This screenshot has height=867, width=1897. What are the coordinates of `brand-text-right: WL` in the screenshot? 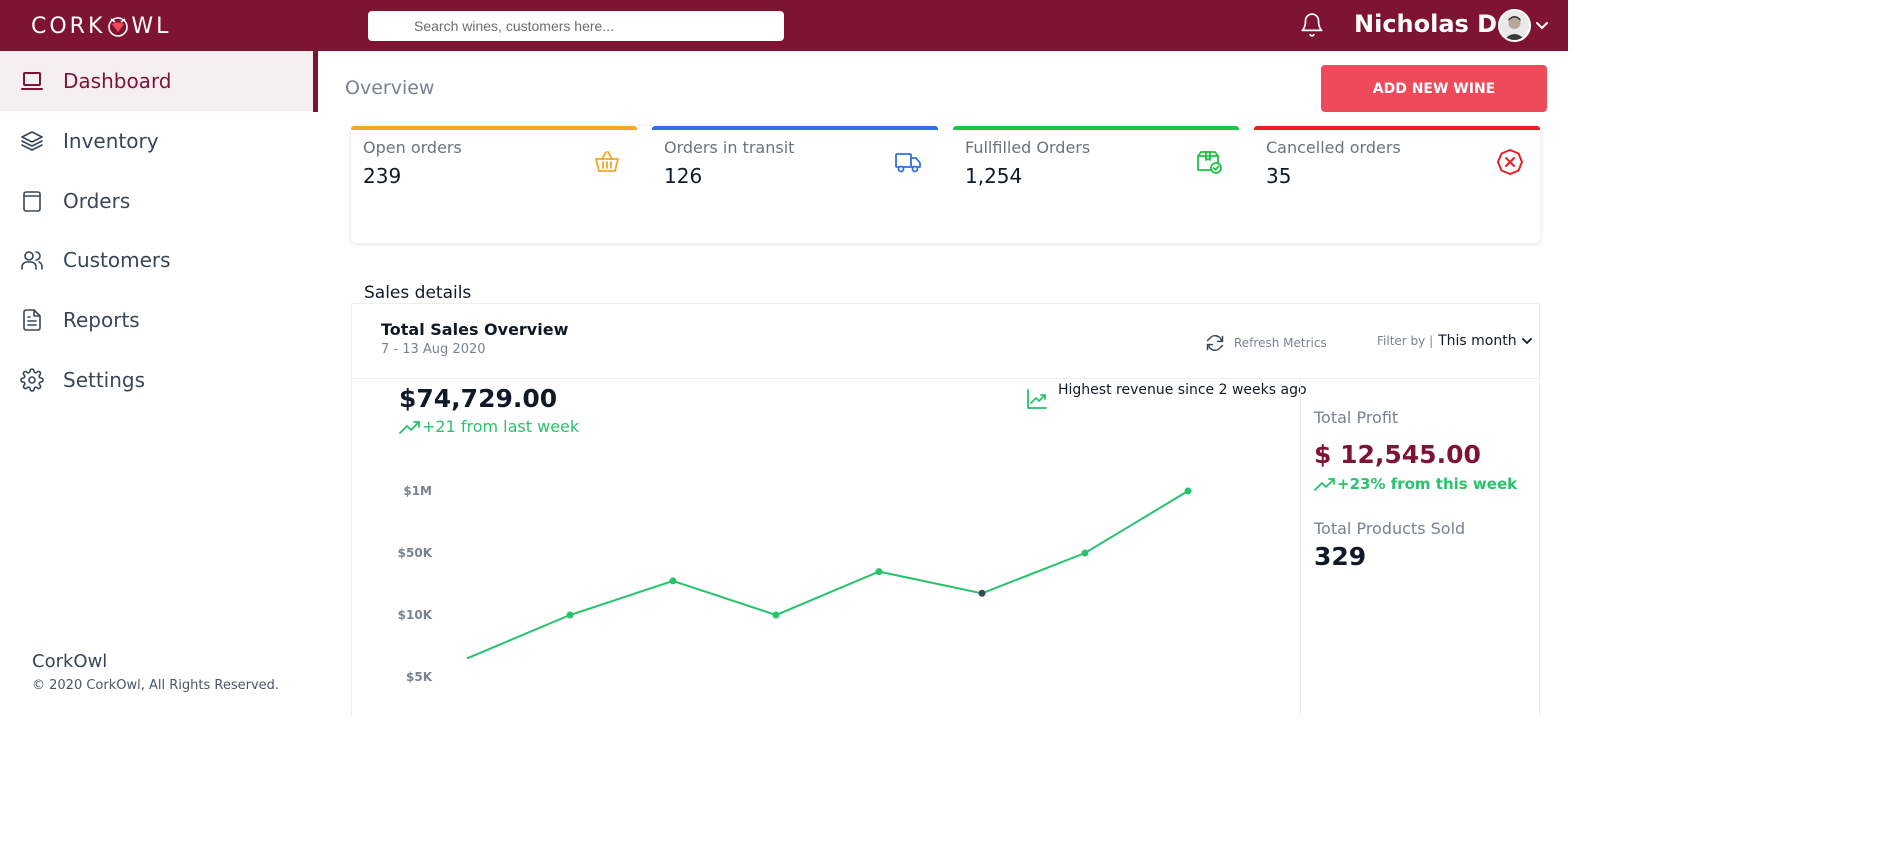 It's located at (151, 26).